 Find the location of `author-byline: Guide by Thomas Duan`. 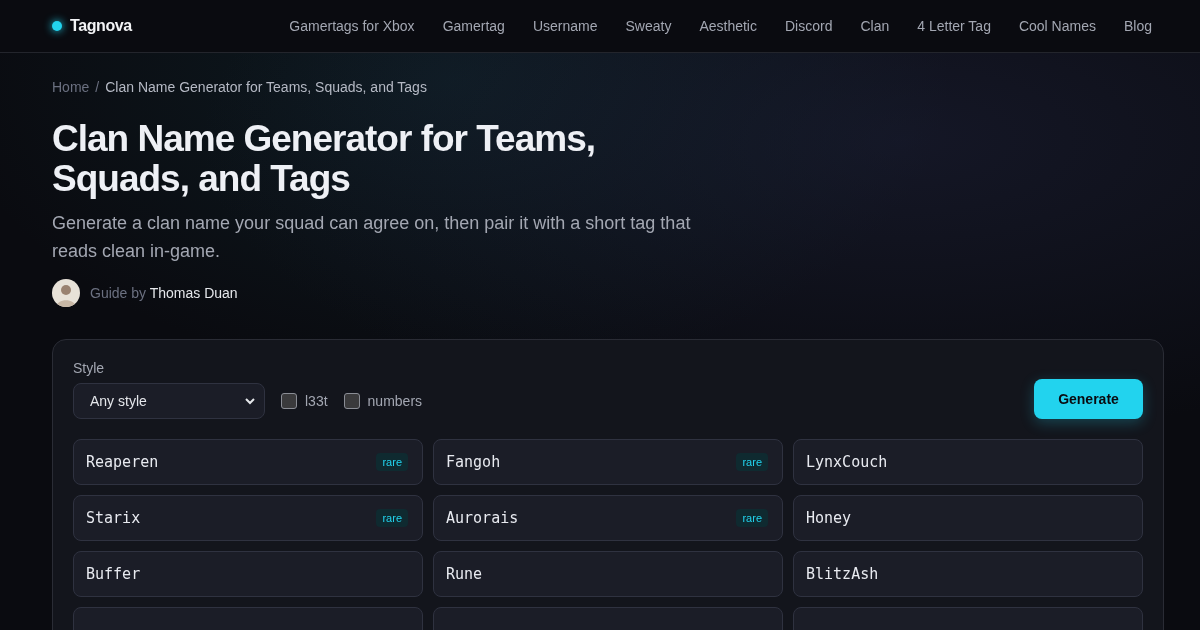

author-byline: Guide by Thomas Duan is located at coordinates (164, 293).